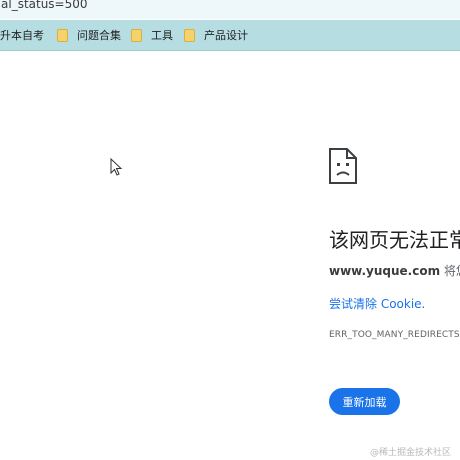  What do you see at coordinates (116, 167) in the screenshot?
I see `mouse-cursor-icon` at bounding box center [116, 167].